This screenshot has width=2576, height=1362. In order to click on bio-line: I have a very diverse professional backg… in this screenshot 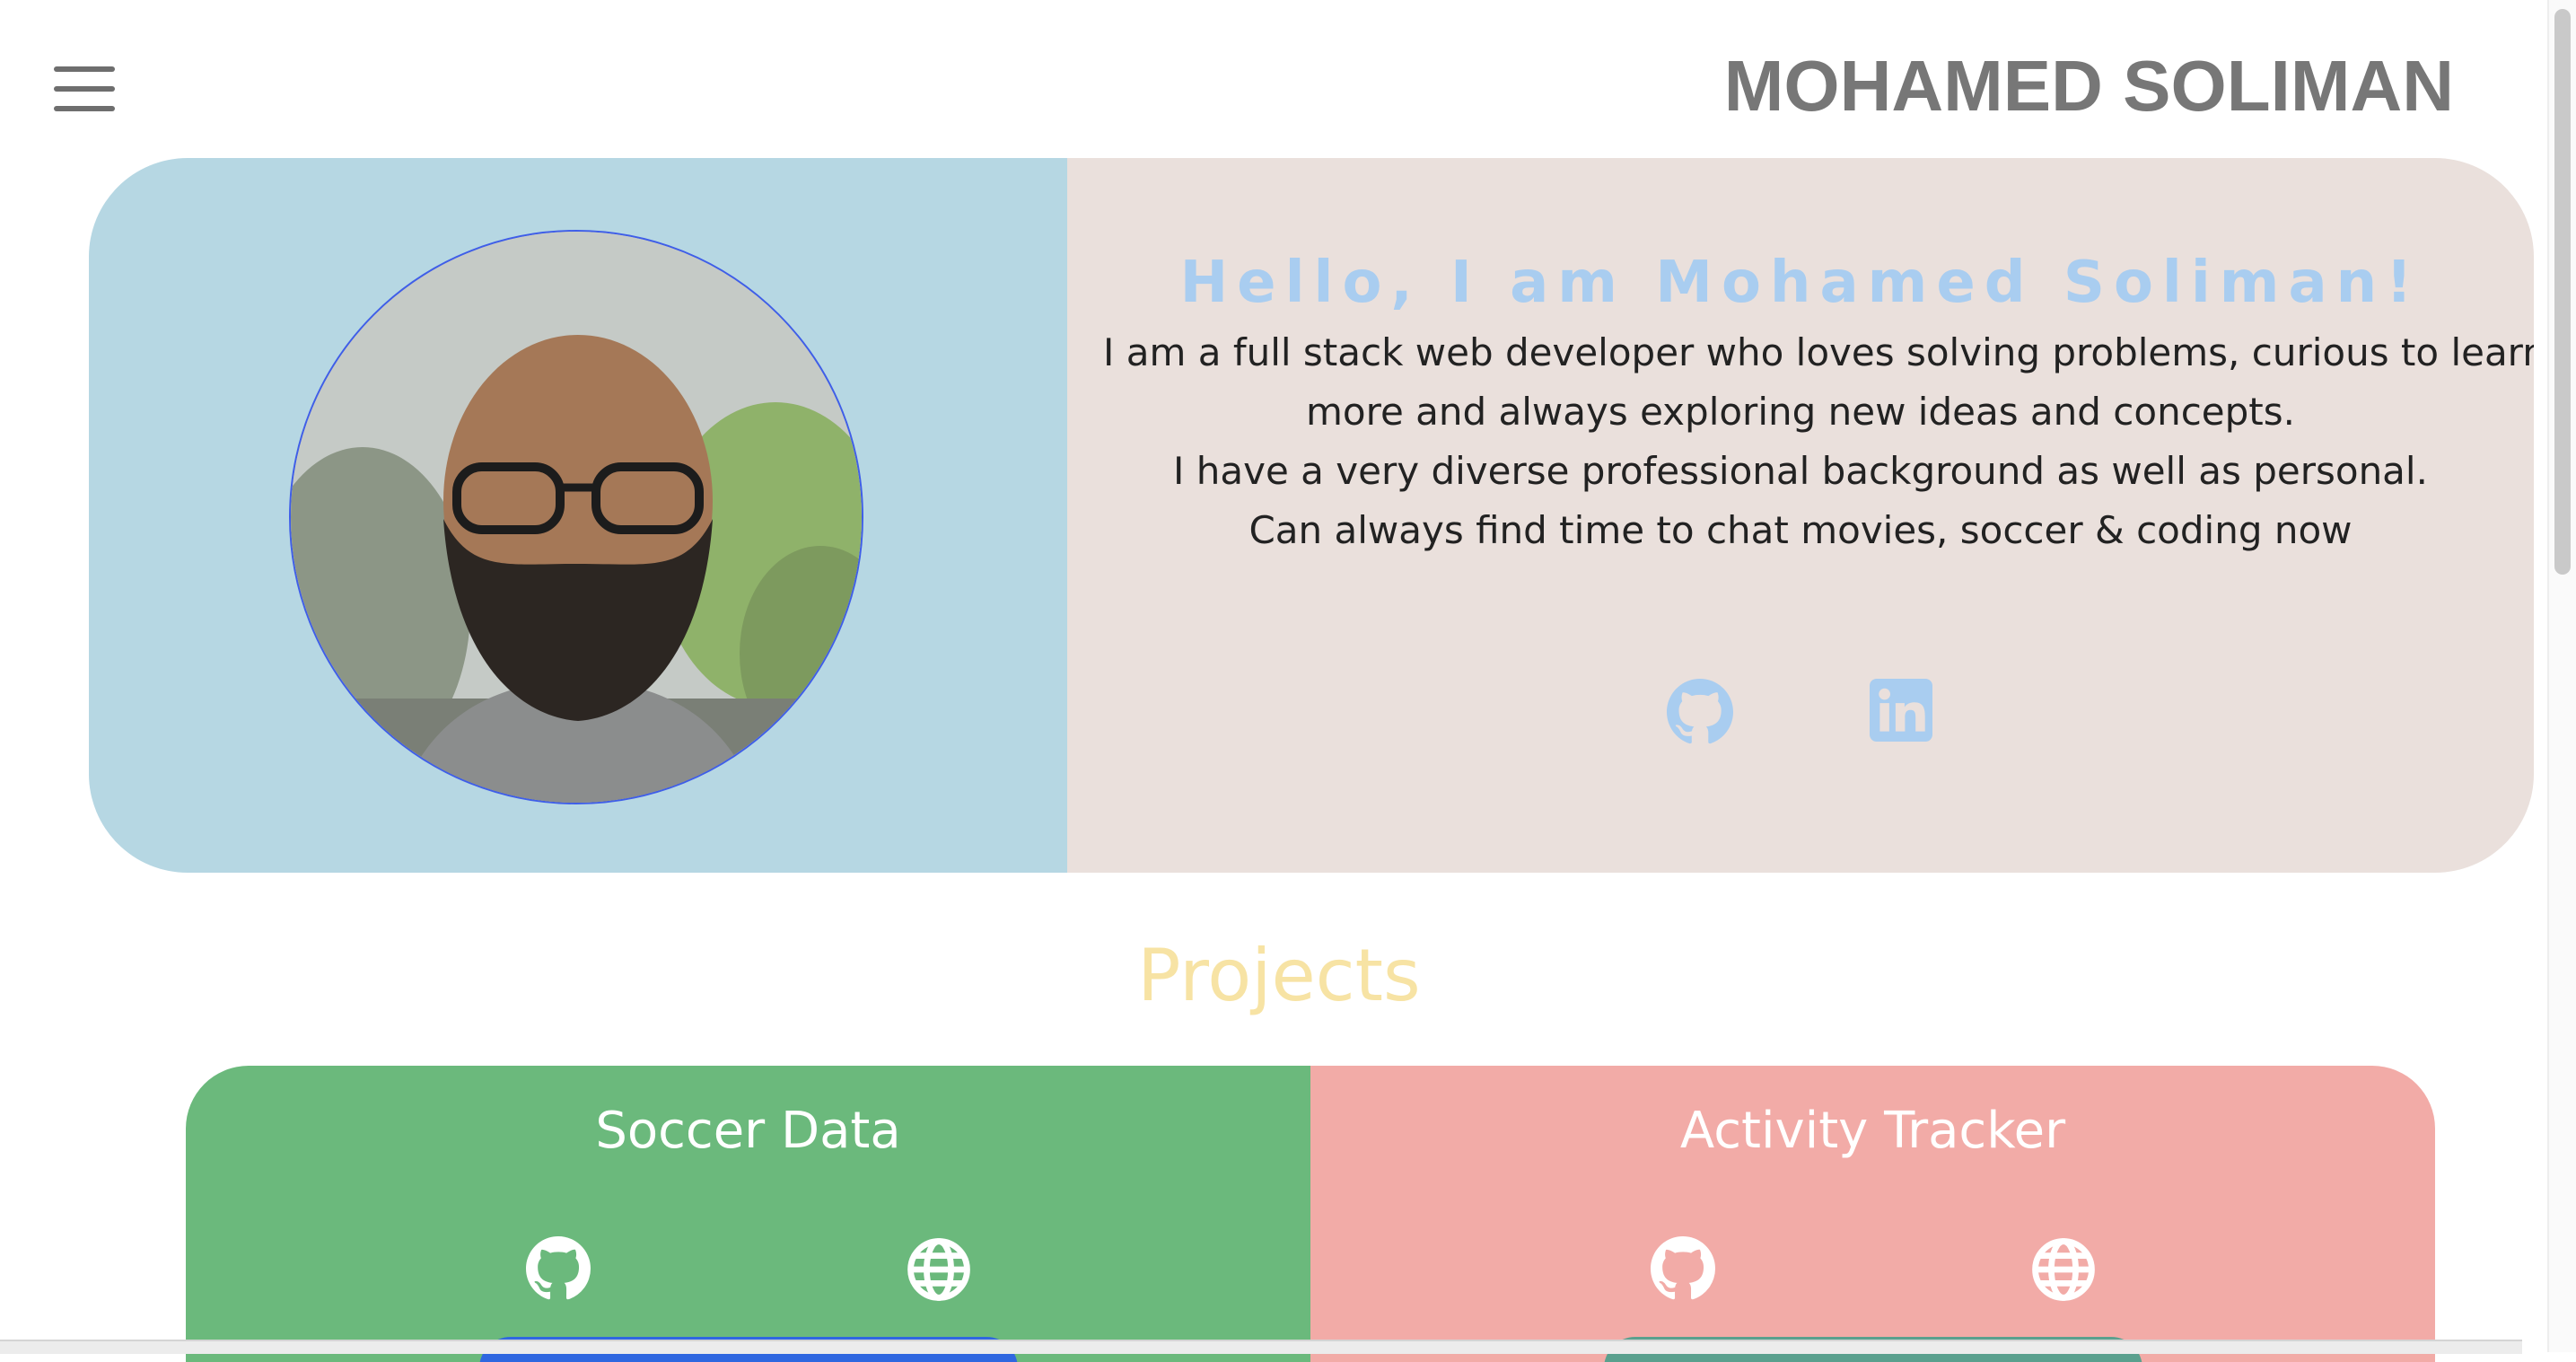, I will do `click(1800, 471)`.